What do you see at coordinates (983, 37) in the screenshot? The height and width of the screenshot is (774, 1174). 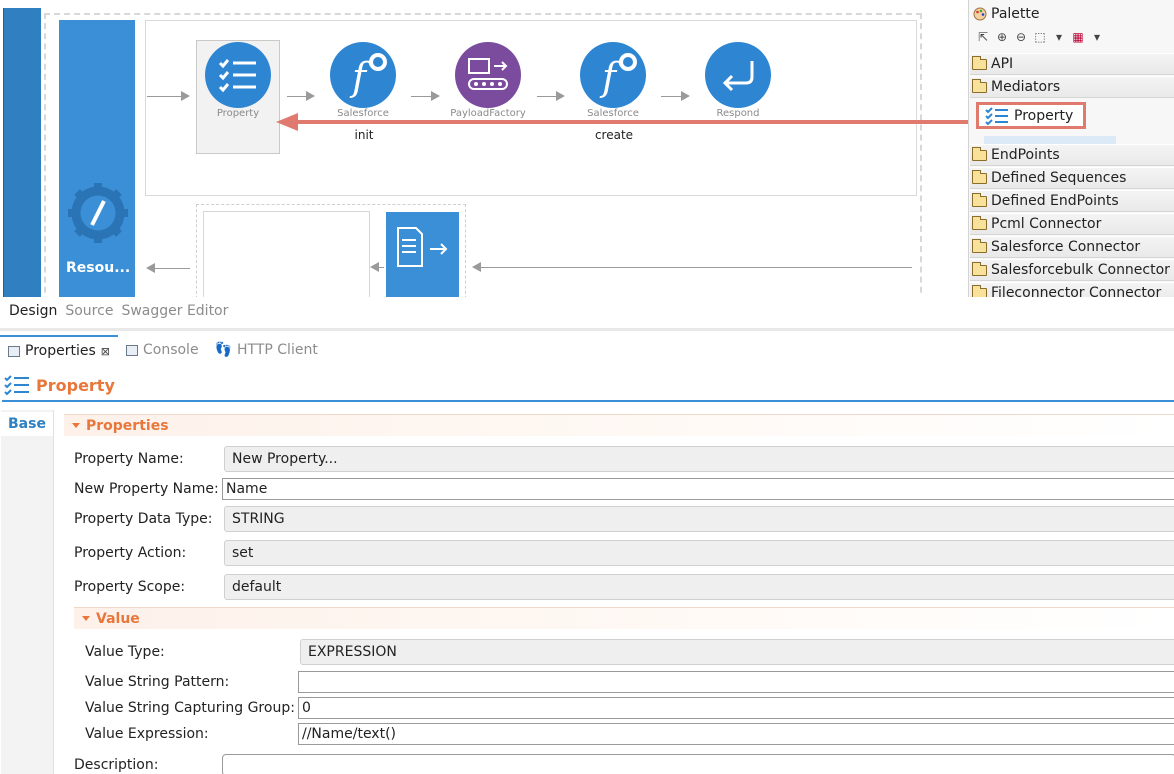 I see `select-pointer-icon: ⇱` at bounding box center [983, 37].